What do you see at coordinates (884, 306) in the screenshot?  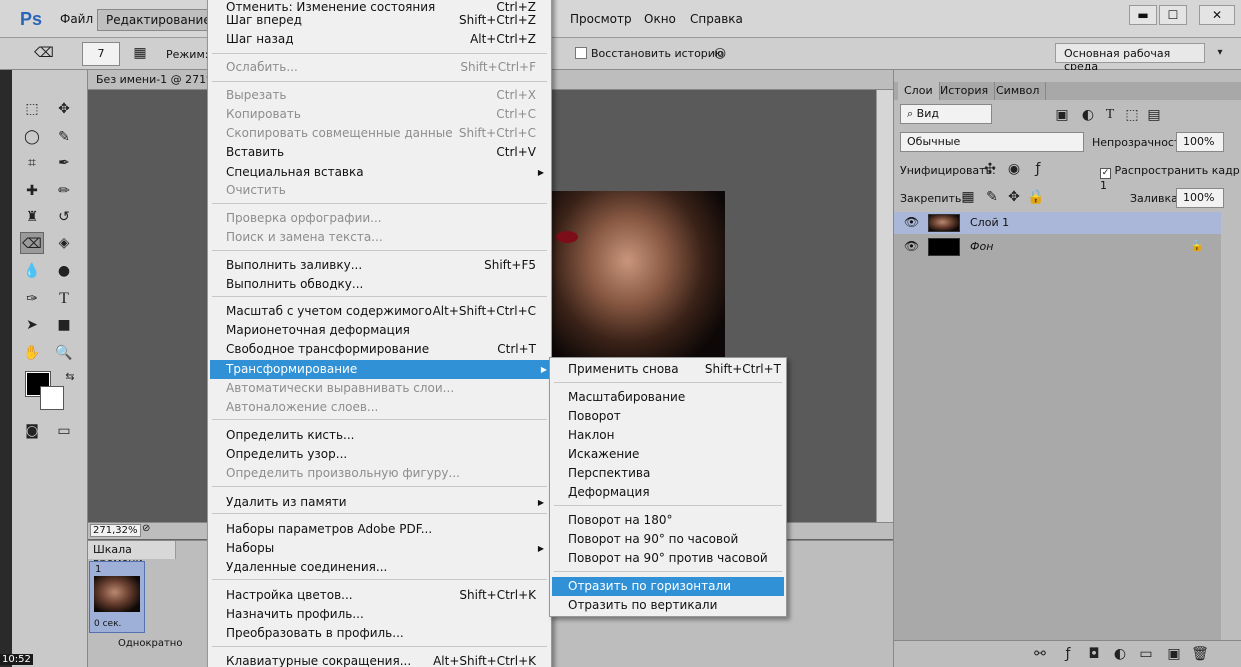 I see `canvas-vertical-scrollbar` at bounding box center [884, 306].